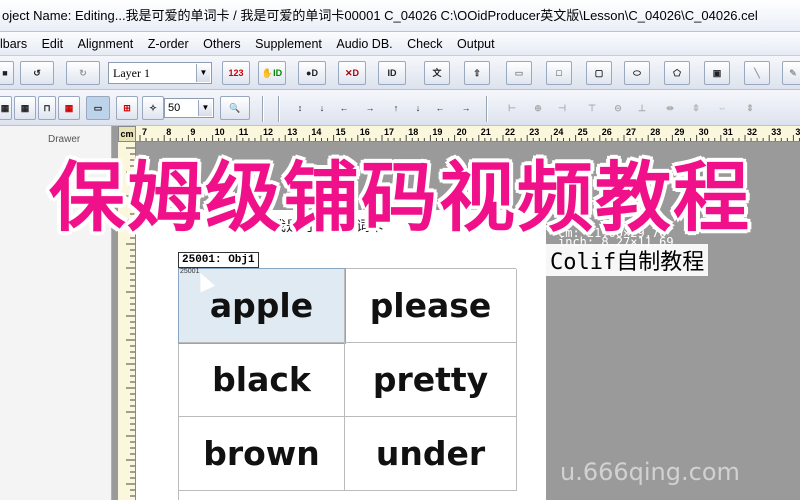 This screenshot has height=500, width=800. What do you see at coordinates (431, 454) in the screenshot?
I see `word-cell: under` at bounding box center [431, 454].